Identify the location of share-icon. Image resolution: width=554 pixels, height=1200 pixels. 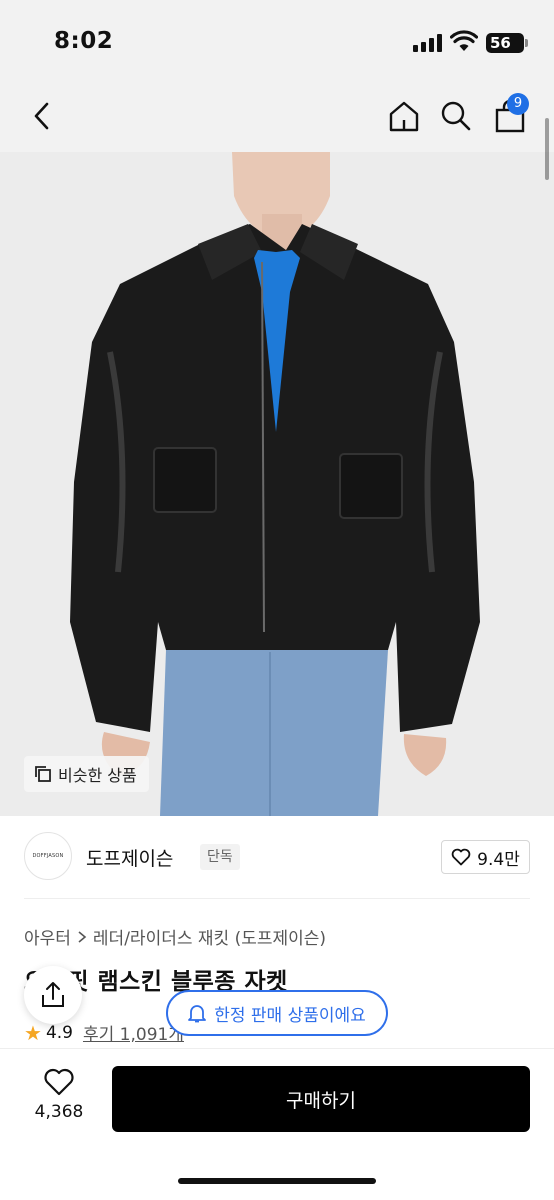
(53, 994).